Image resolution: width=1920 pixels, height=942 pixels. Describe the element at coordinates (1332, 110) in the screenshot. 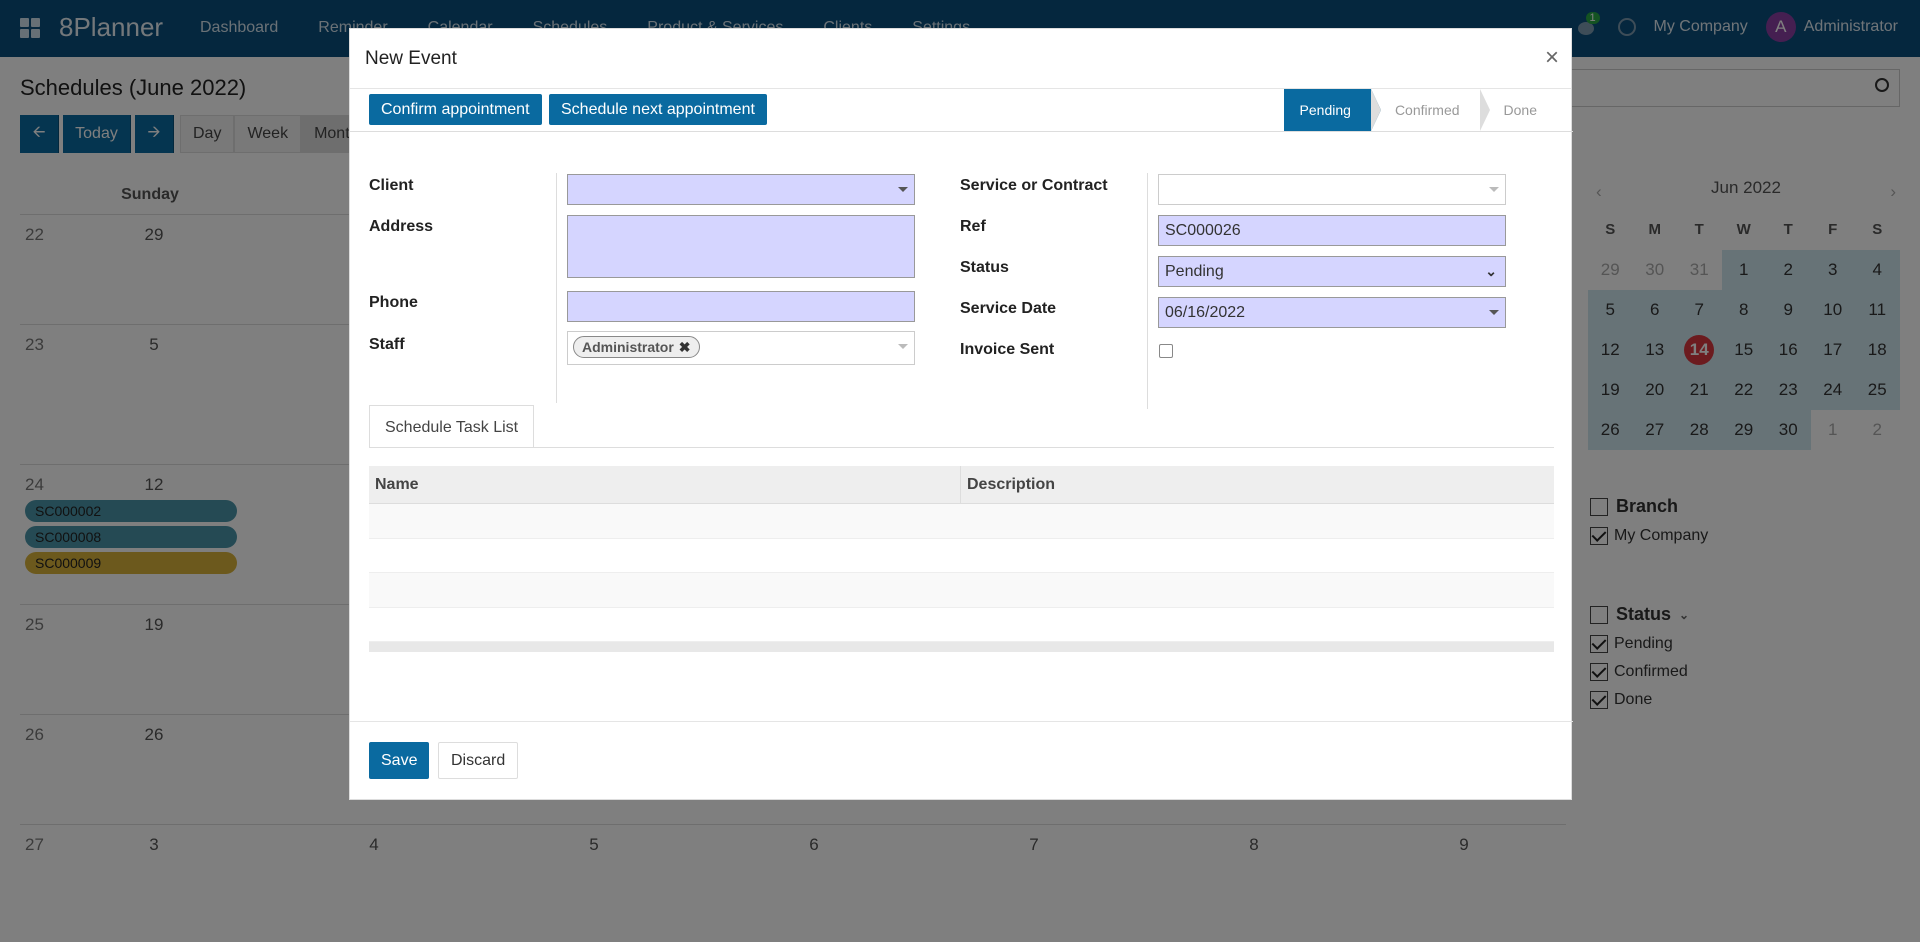

I see `stage-pending: Pending` at that location.